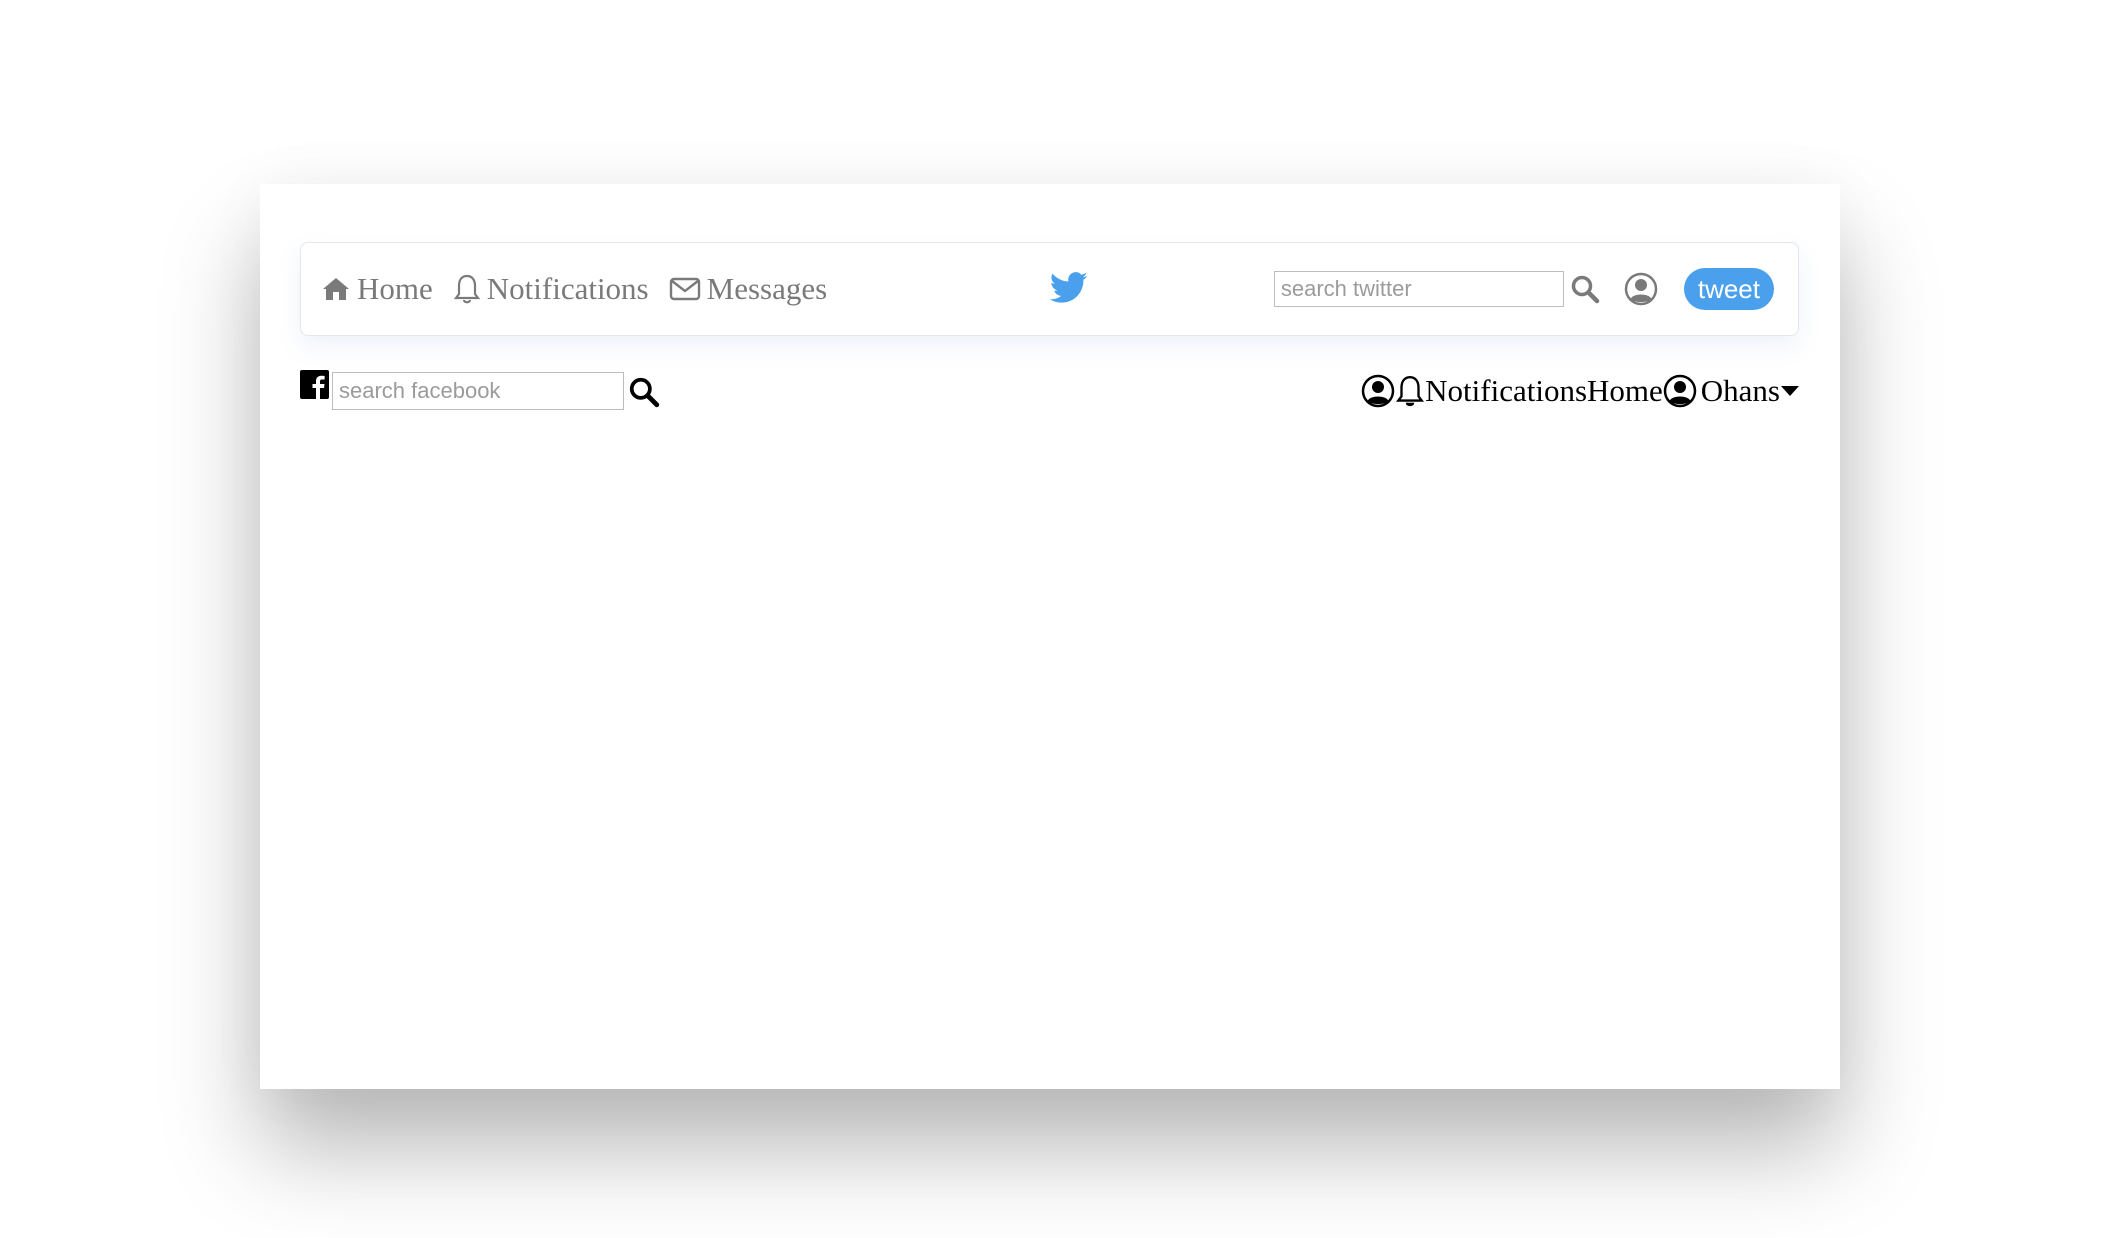  I want to click on facebook-right-controls: Notifications Home Ohans, so click(1580, 391).